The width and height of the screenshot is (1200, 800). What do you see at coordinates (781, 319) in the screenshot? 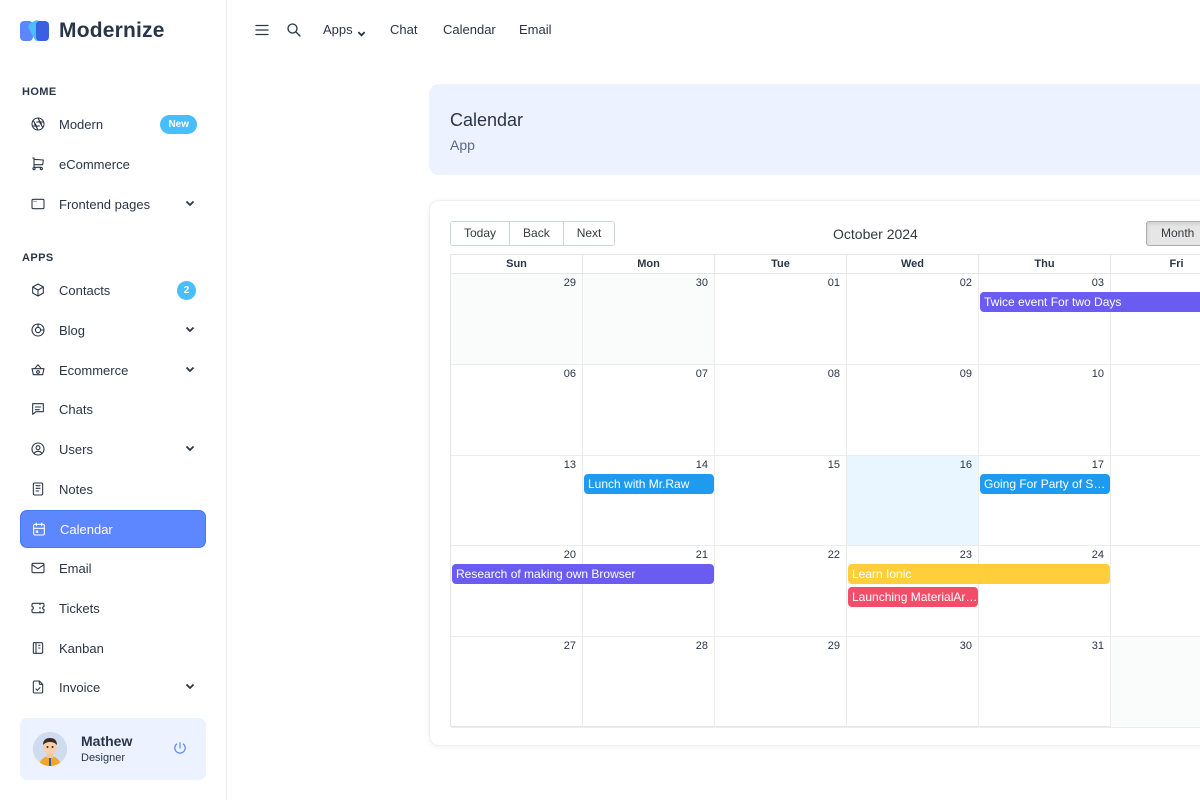
I see `day-cell: 01` at bounding box center [781, 319].